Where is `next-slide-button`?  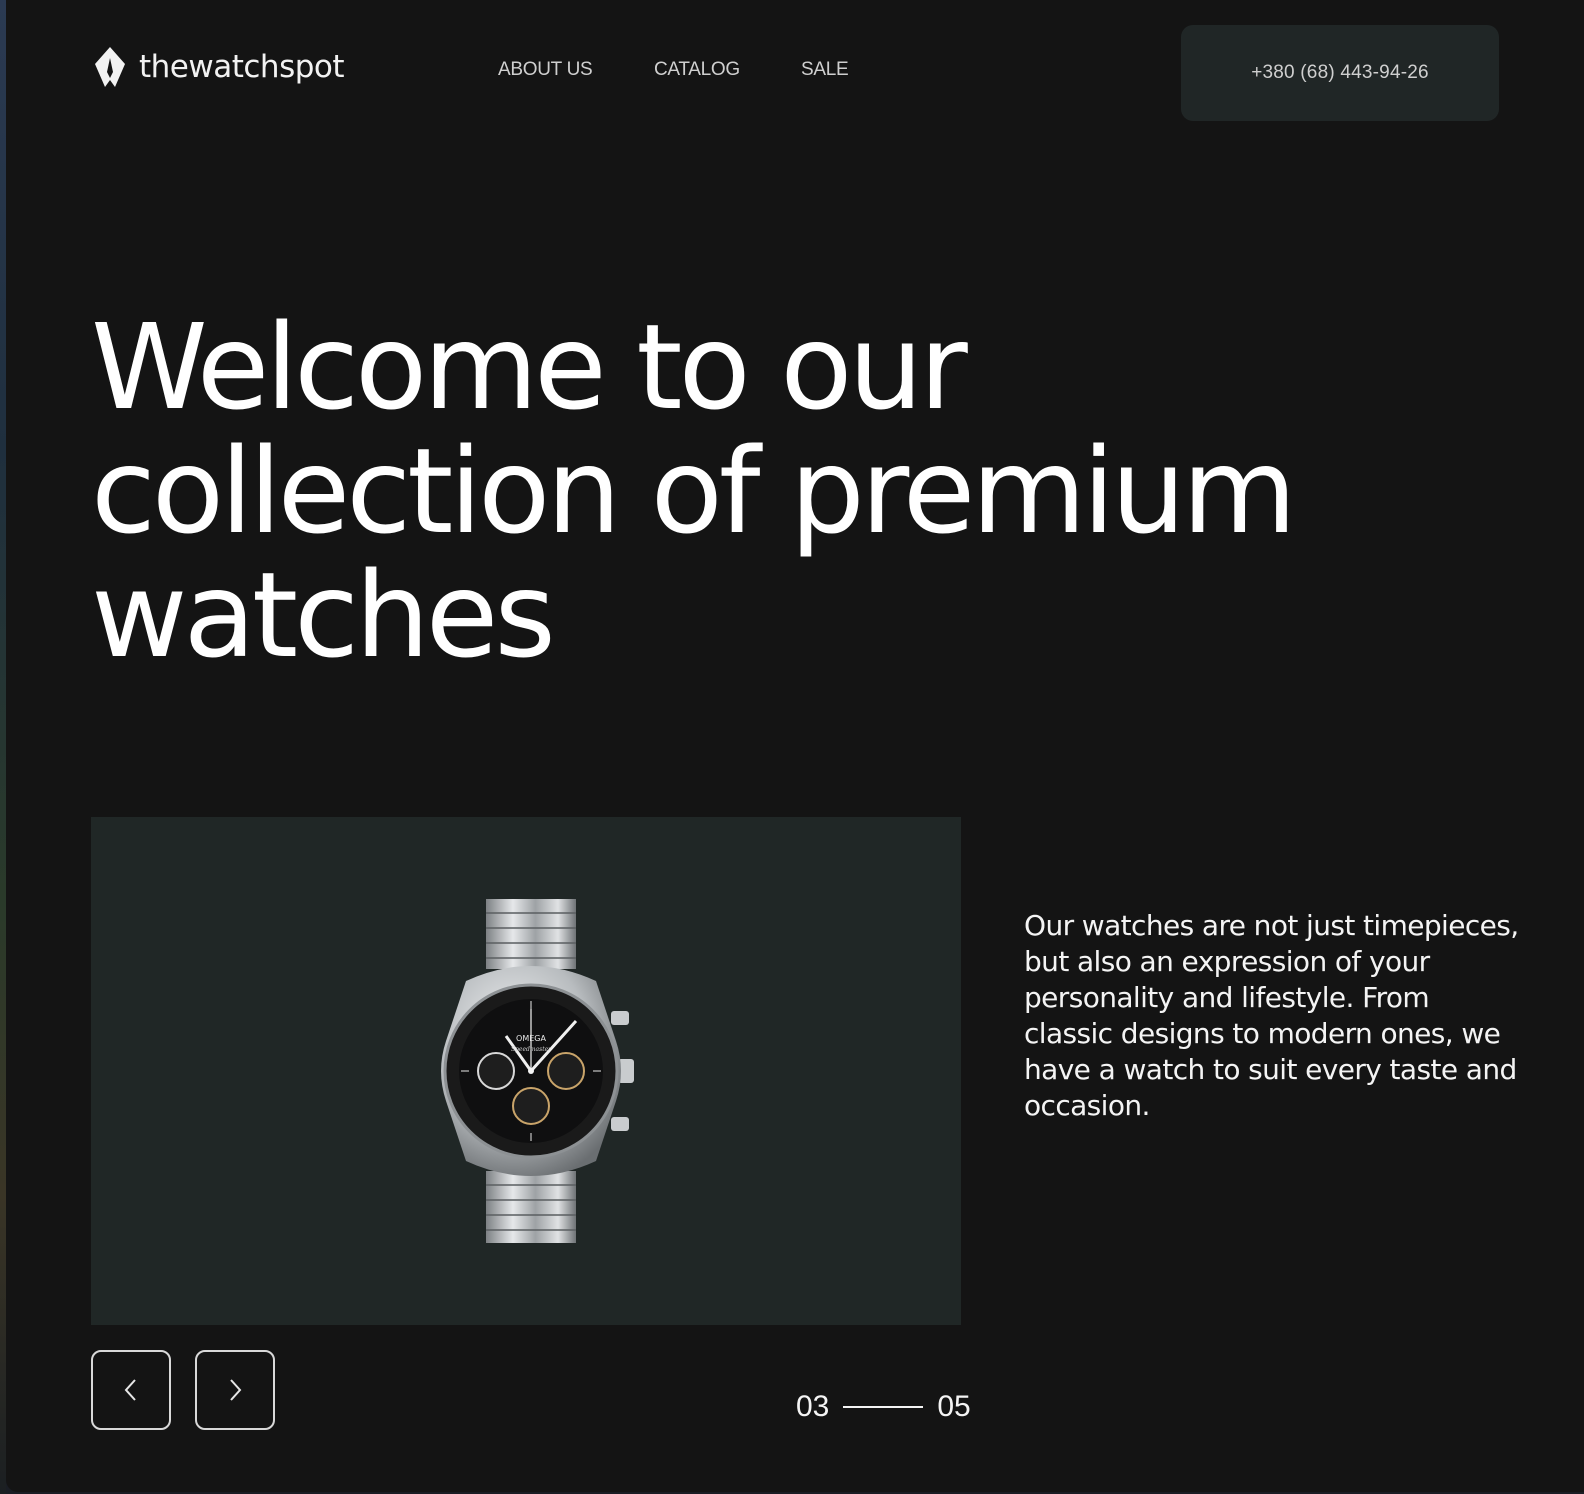
next-slide-button is located at coordinates (235, 1390).